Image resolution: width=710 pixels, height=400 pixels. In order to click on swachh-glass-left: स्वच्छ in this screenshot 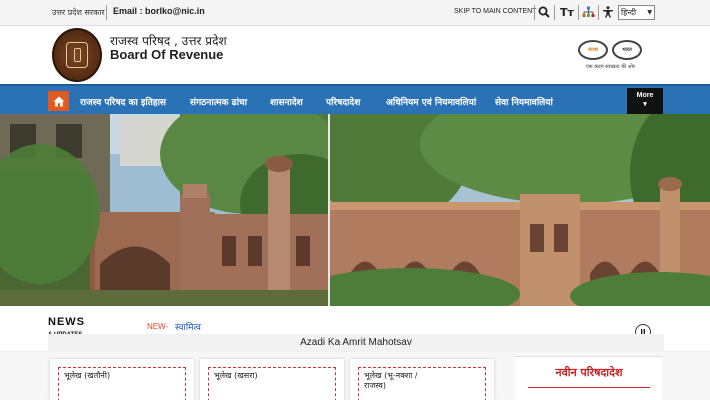, I will do `click(593, 50)`.